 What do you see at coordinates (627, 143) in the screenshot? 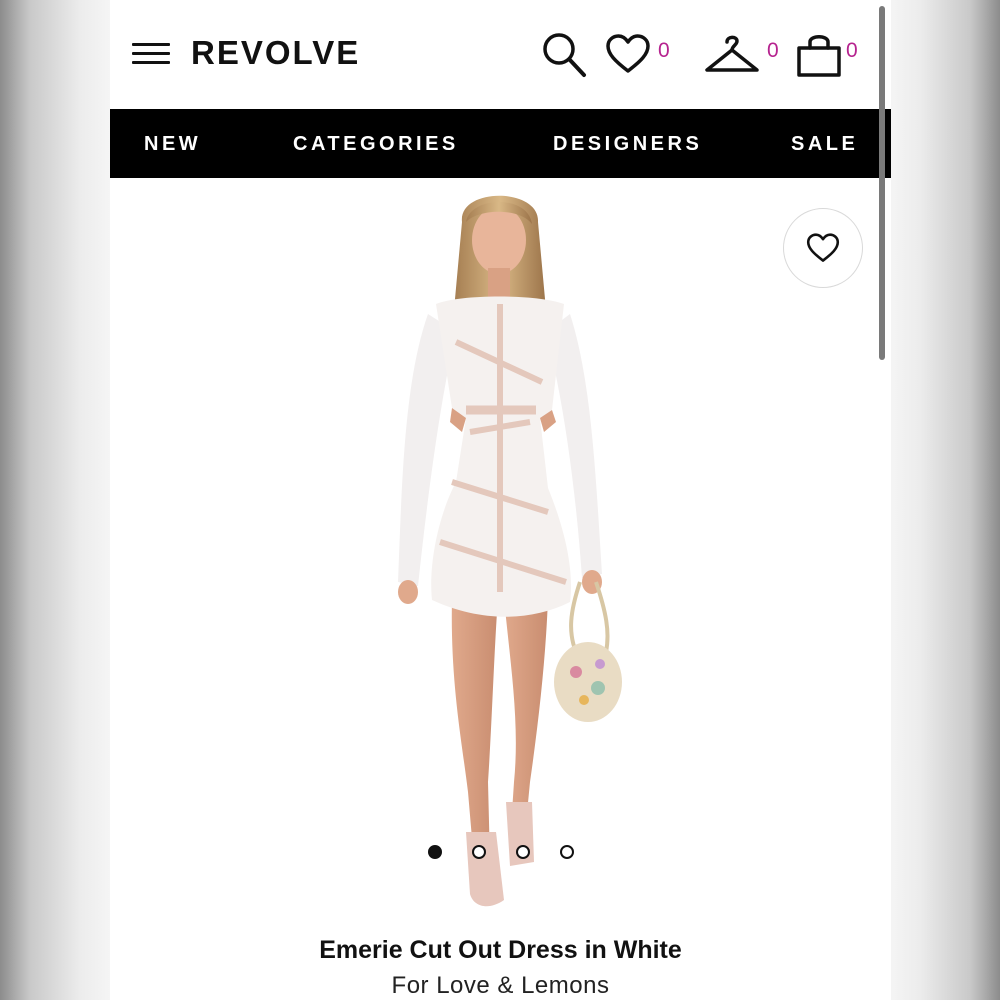
I see `nav-designers: DESIGNERS` at bounding box center [627, 143].